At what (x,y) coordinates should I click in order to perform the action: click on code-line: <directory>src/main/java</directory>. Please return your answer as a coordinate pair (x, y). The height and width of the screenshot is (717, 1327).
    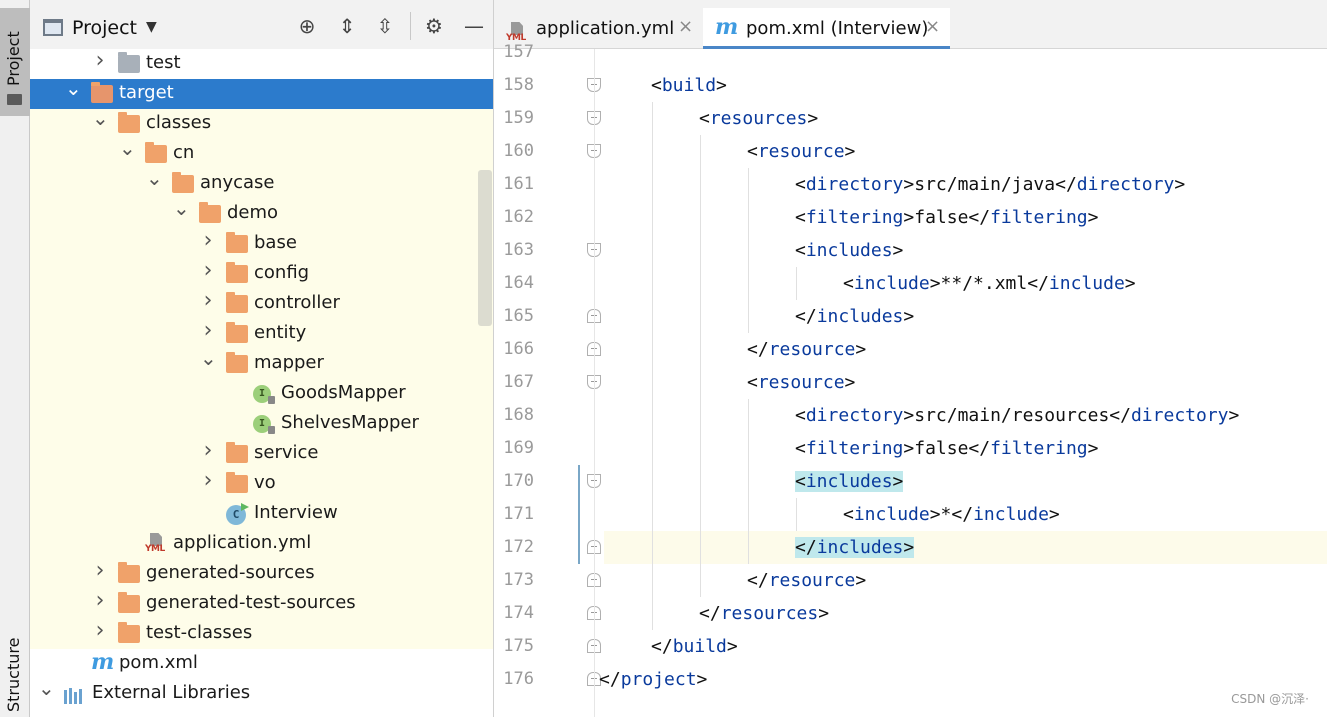
    Looking at the image, I should click on (965, 184).